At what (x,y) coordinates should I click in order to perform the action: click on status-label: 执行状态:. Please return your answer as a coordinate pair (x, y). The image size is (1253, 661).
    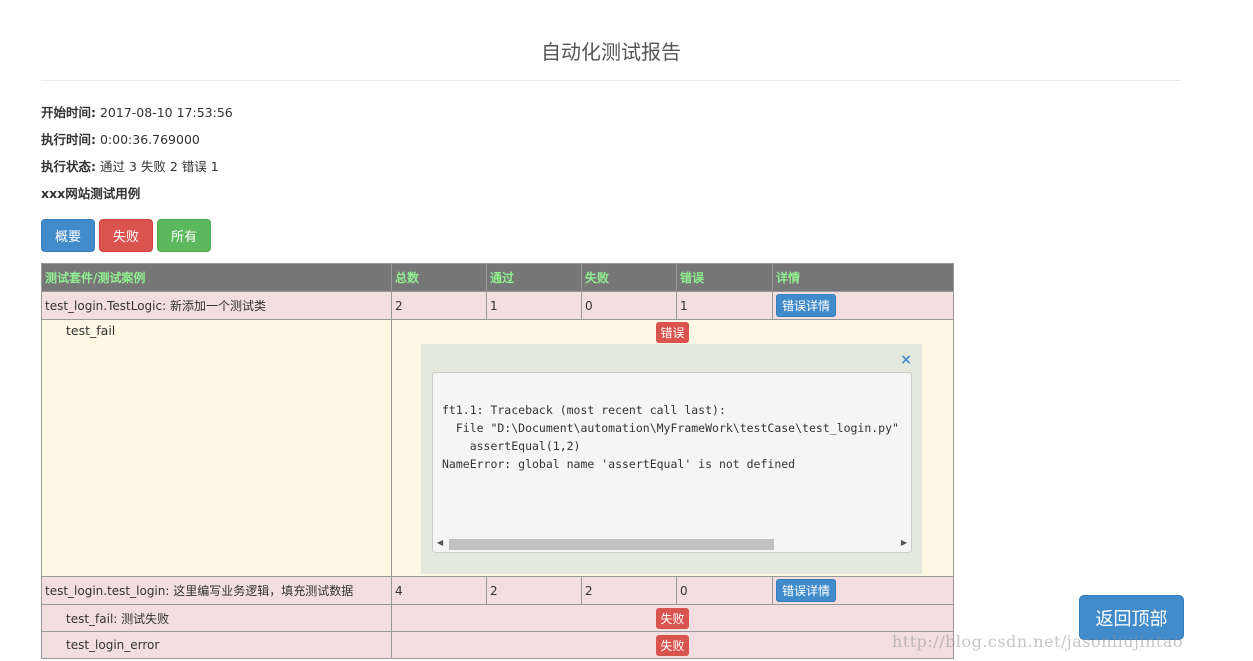
    Looking at the image, I should click on (68, 166).